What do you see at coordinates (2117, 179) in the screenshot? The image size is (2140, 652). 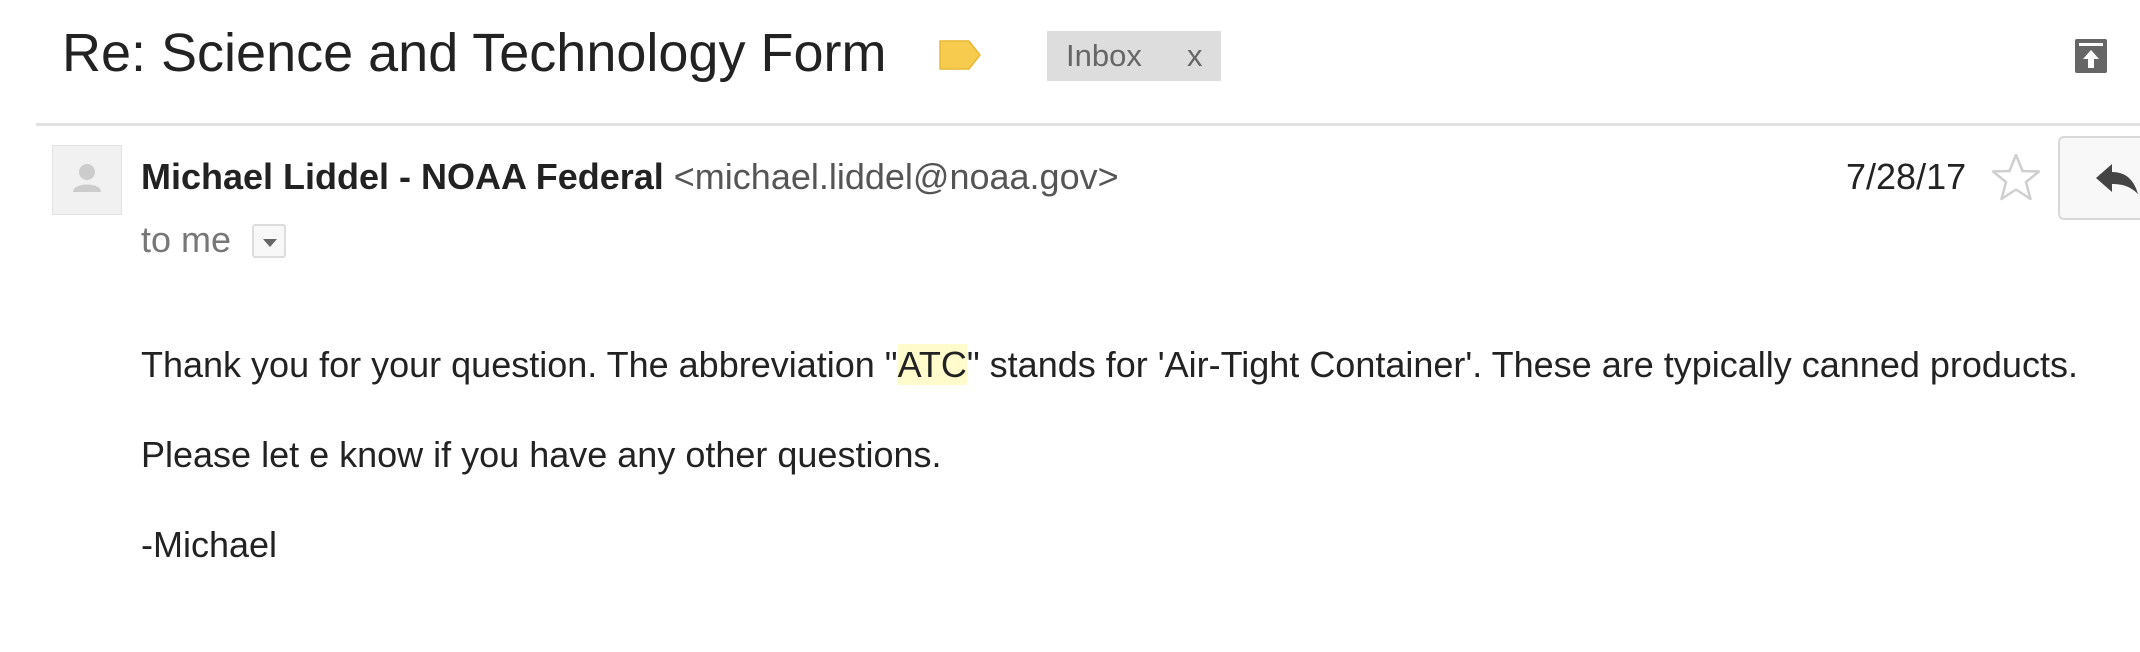 I see `reply-arrow-icon` at bounding box center [2117, 179].